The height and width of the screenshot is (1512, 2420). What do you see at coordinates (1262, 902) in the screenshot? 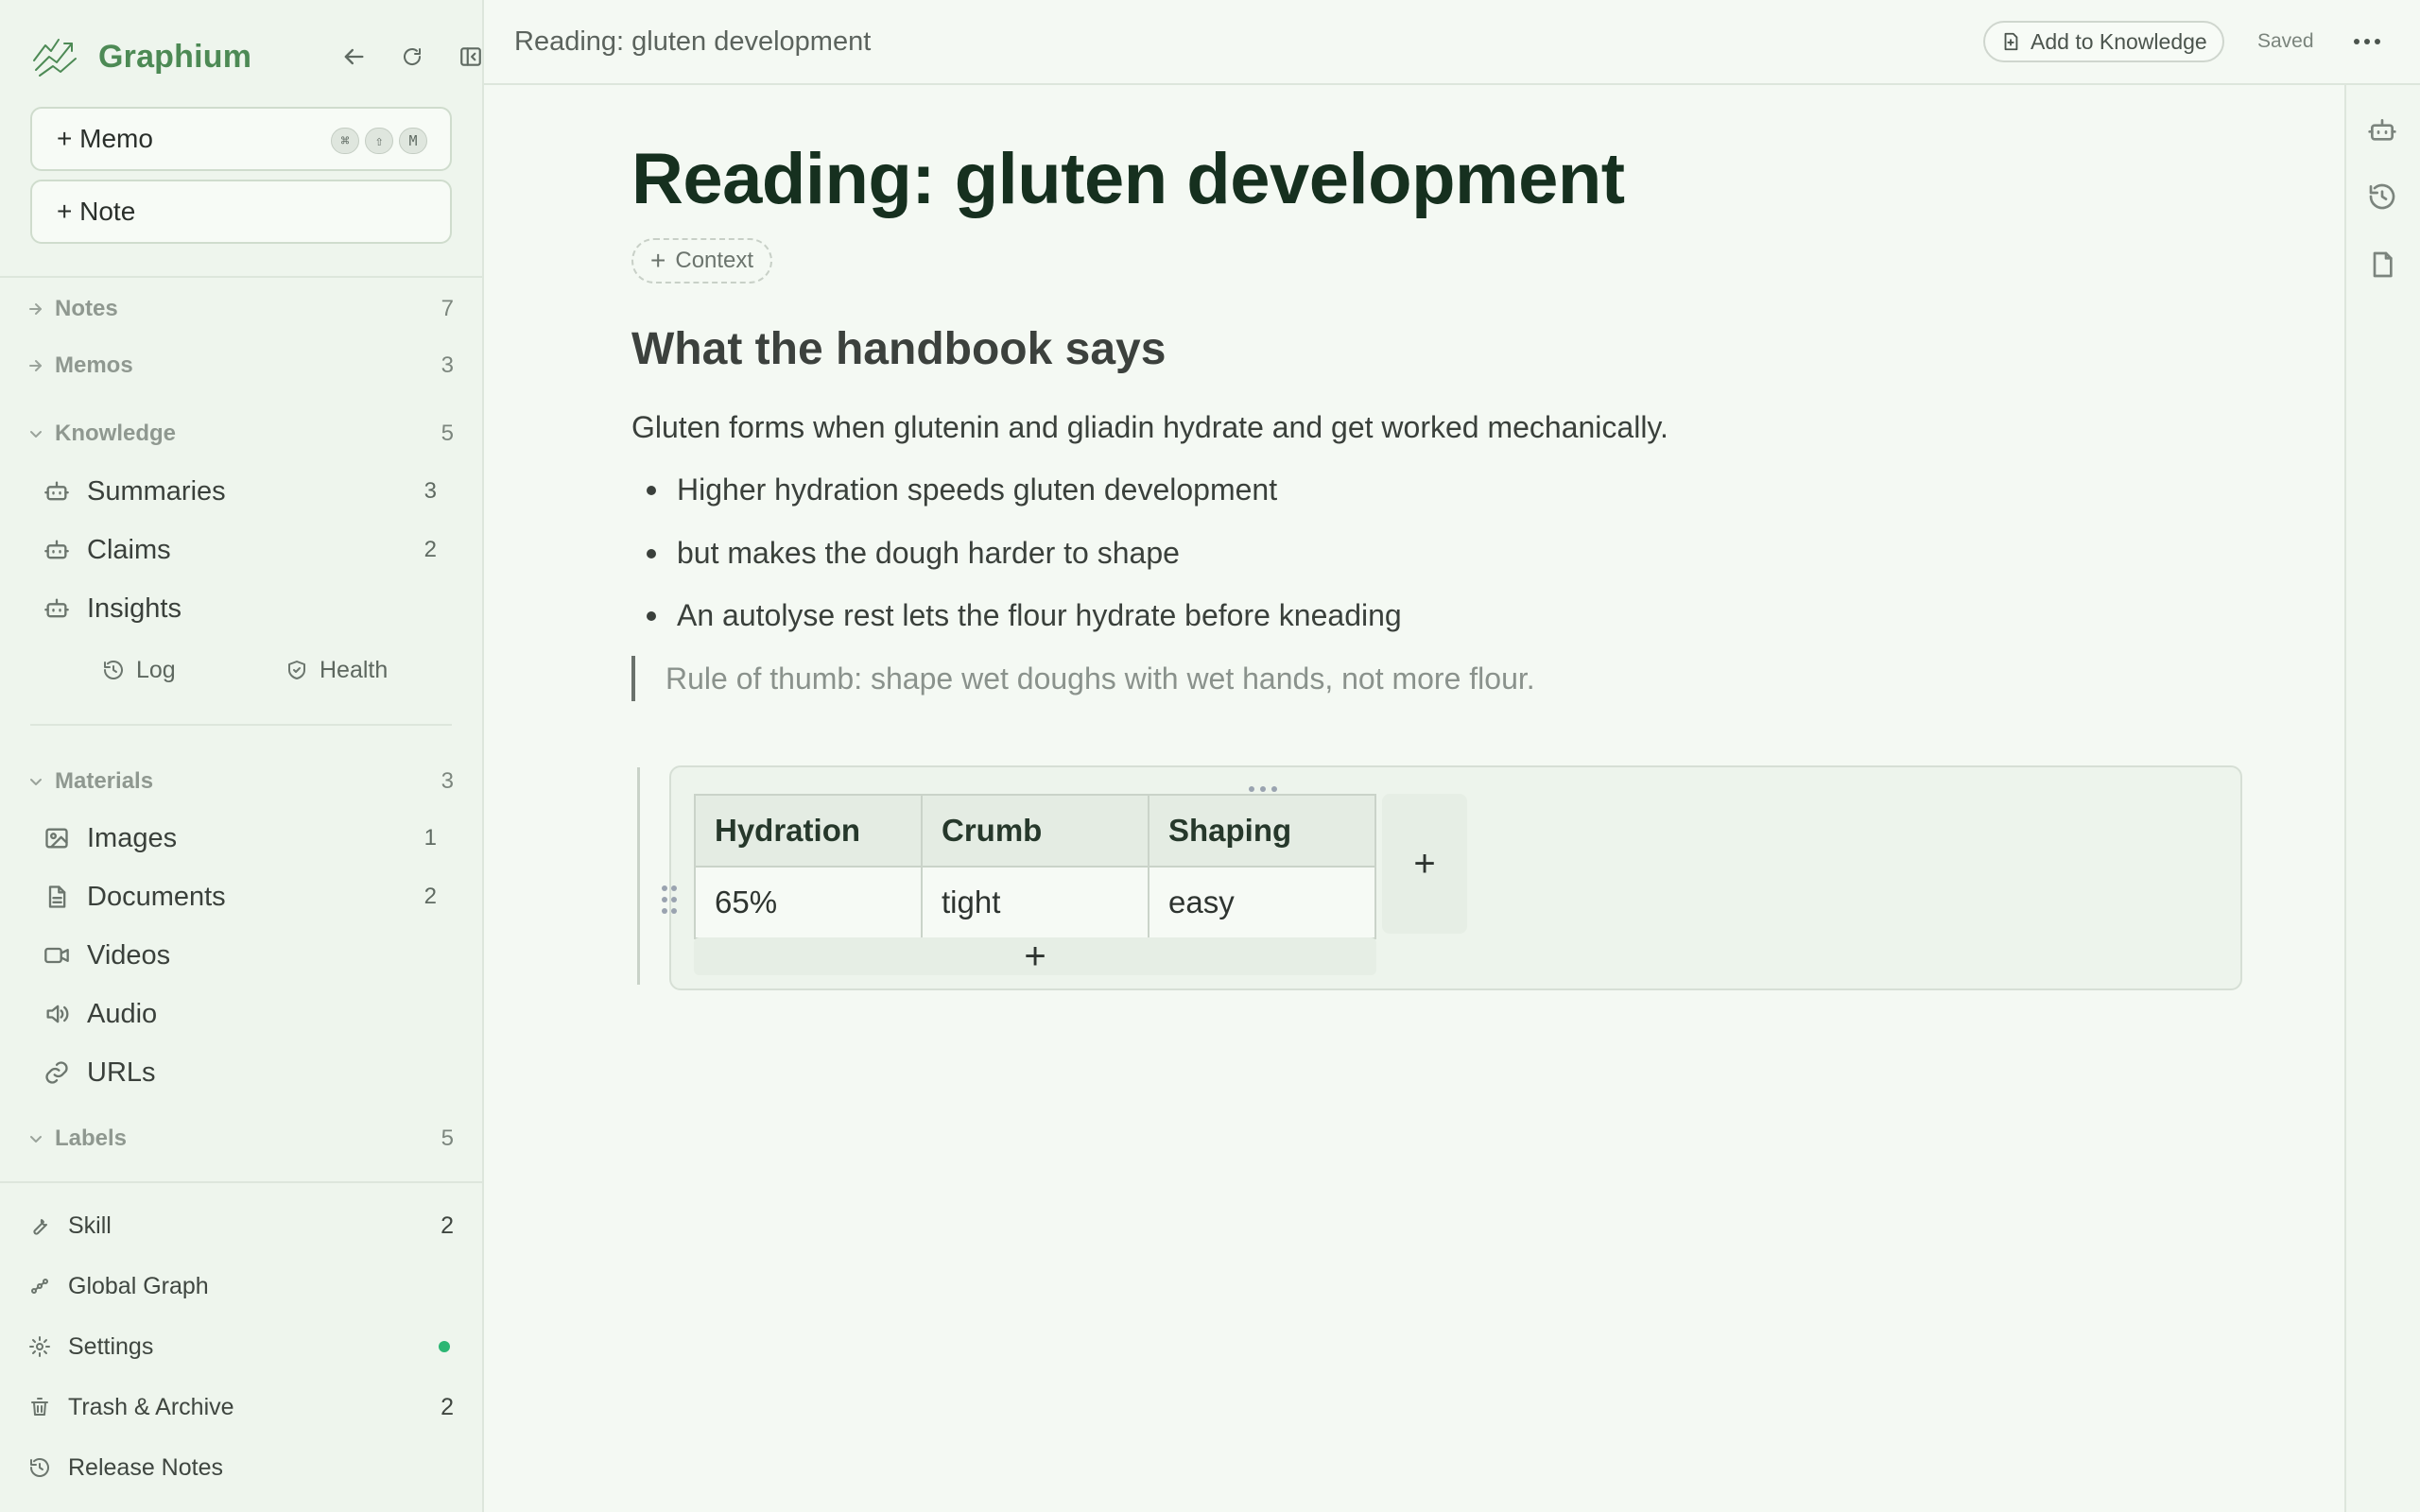
I see `table-cell: easy` at bounding box center [1262, 902].